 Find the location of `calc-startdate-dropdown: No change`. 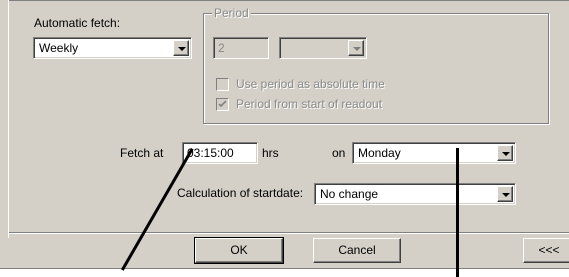

calc-startdate-dropdown: No change is located at coordinates (415, 194).